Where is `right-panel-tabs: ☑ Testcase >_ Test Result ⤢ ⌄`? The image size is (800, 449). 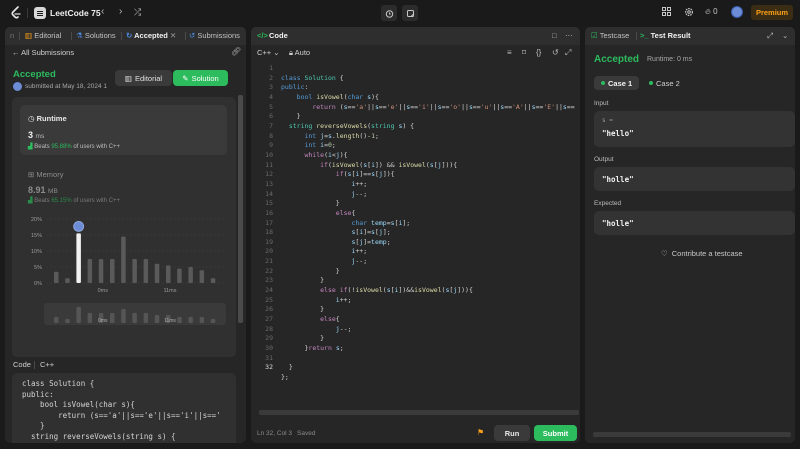 right-panel-tabs: ☑ Testcase >_ Test Result ⤢ ⌄ is located at coordinates (690, 36).